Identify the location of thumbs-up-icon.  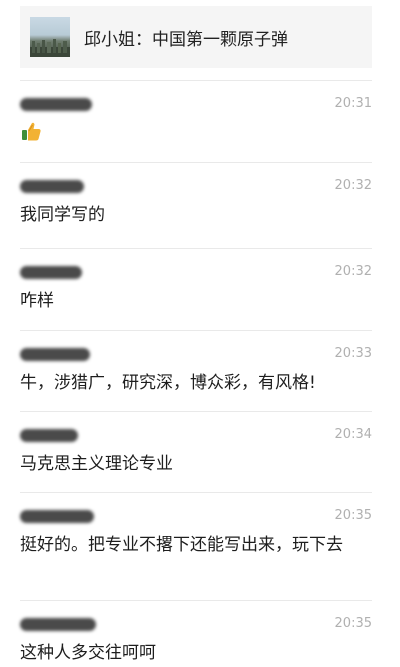
(31, 131).